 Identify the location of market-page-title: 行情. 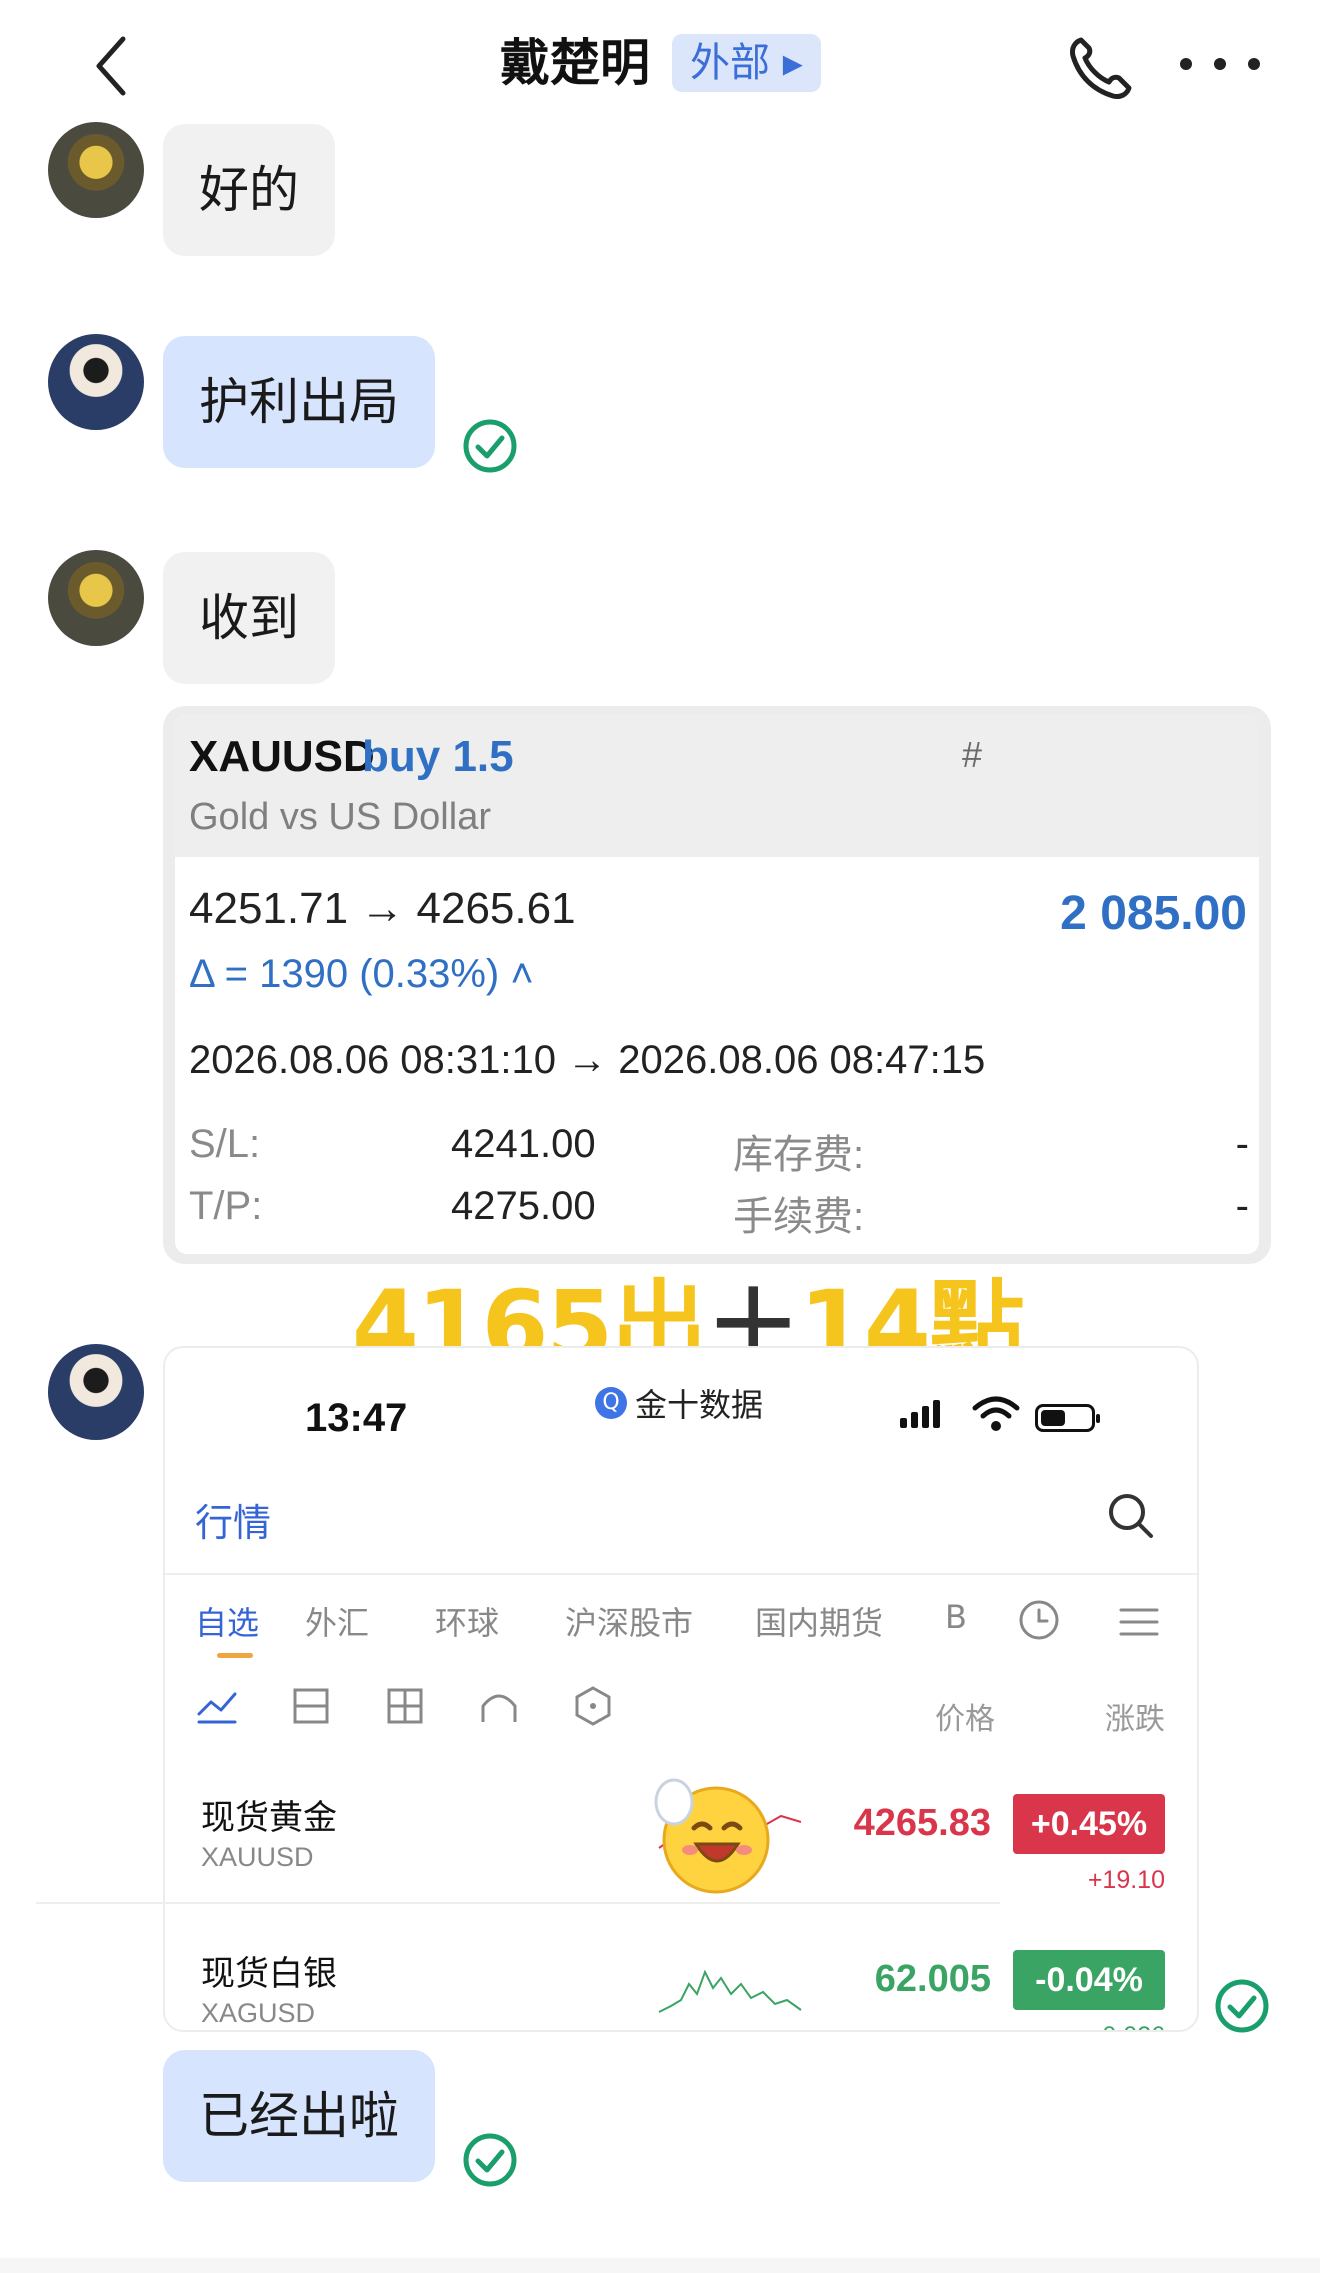
(233, 1523).